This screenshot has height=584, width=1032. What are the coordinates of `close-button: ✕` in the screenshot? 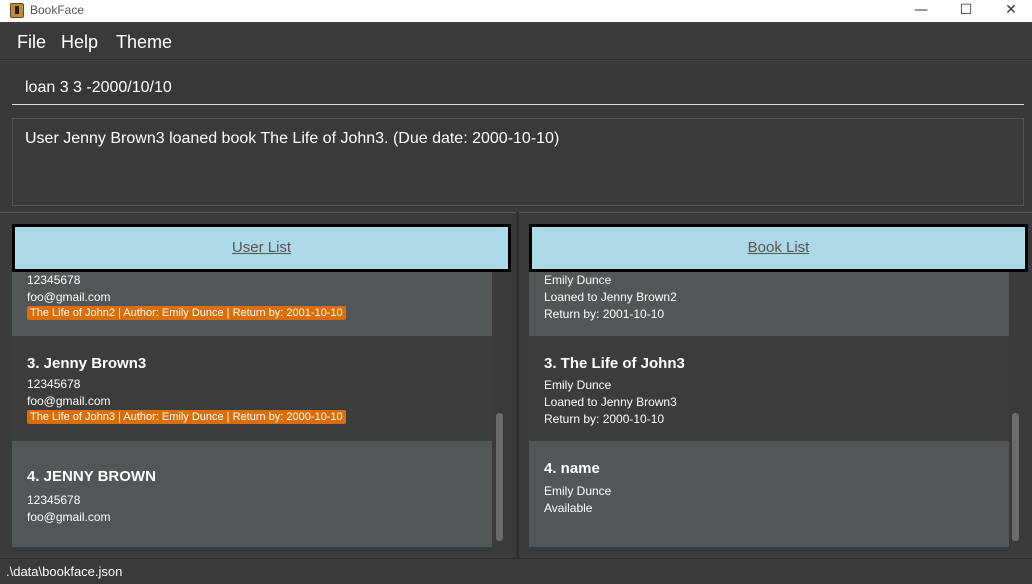 It's located at (1010, 11).